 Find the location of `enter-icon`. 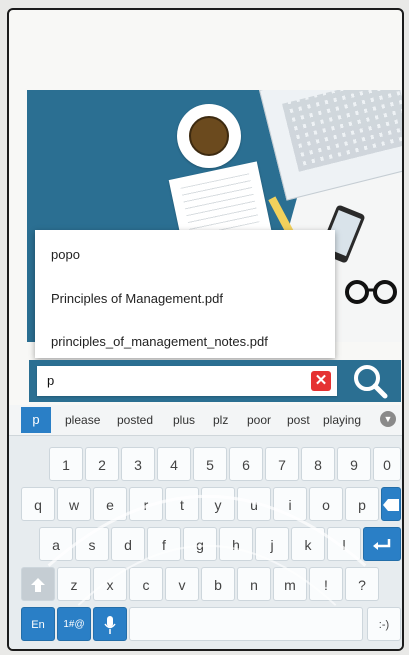

enter-icon is located at coordinates (382, 544).